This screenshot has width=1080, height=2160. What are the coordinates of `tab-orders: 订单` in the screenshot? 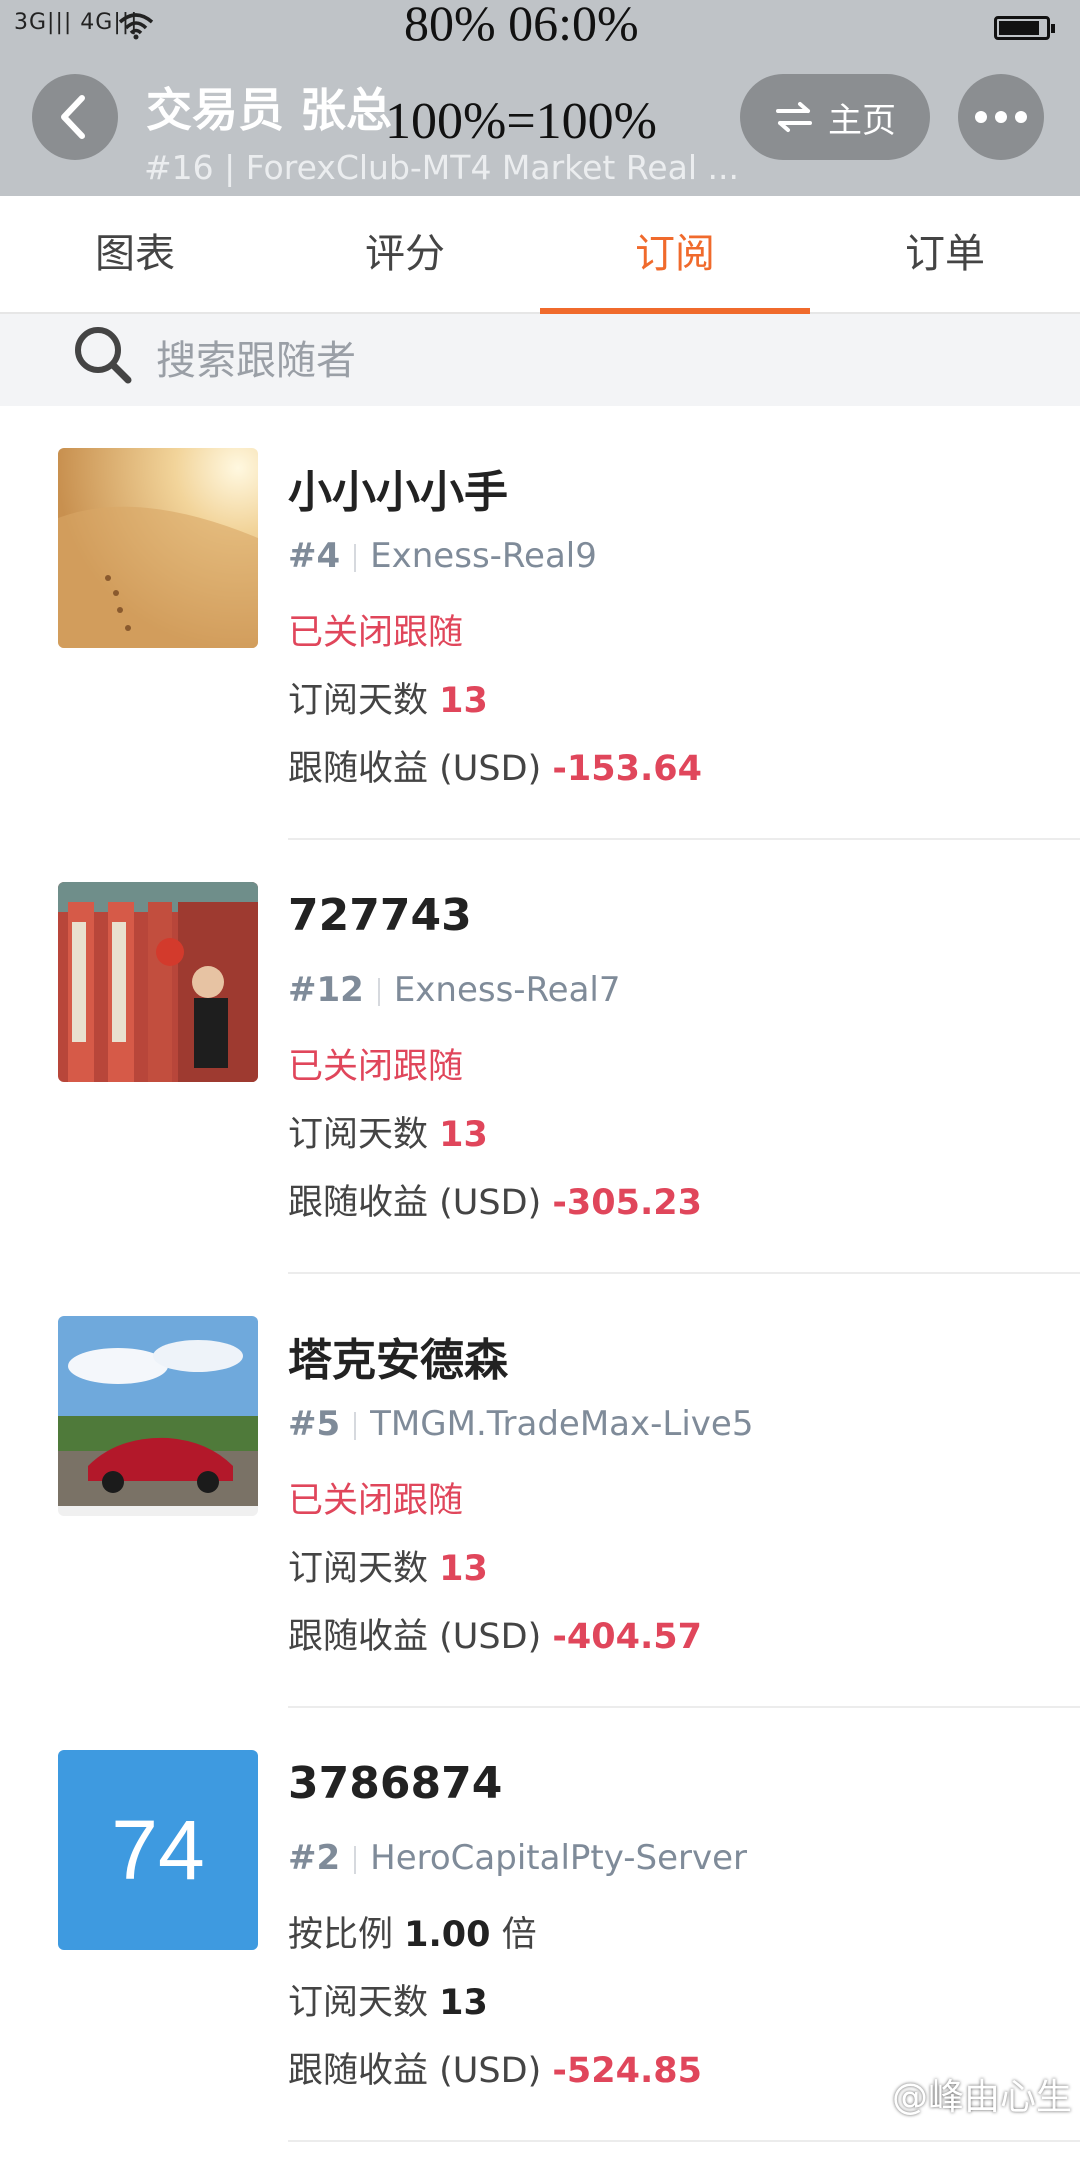 It's located at (945, 254).